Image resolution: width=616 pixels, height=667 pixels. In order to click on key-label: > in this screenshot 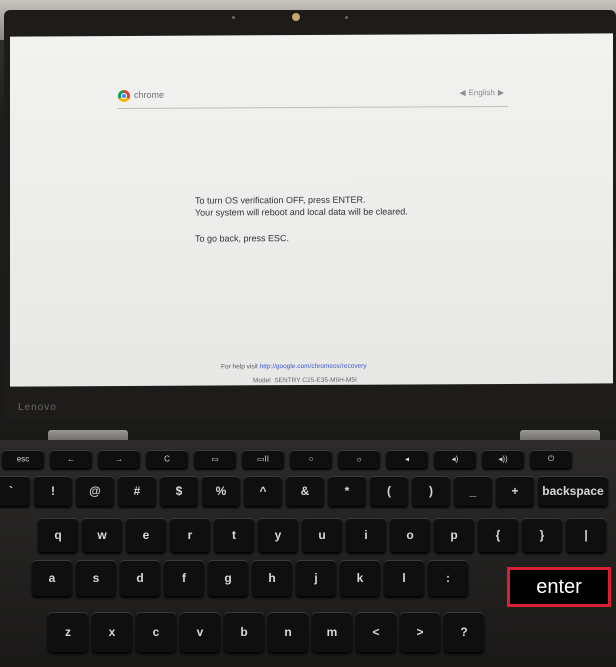, I will do `click(420, 632)`.